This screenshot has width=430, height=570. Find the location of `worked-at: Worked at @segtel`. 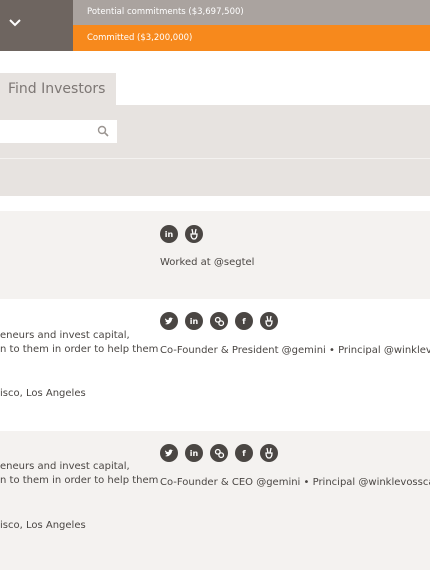

worked-at: Worked at @segtel is located at coordinates (207, 262).